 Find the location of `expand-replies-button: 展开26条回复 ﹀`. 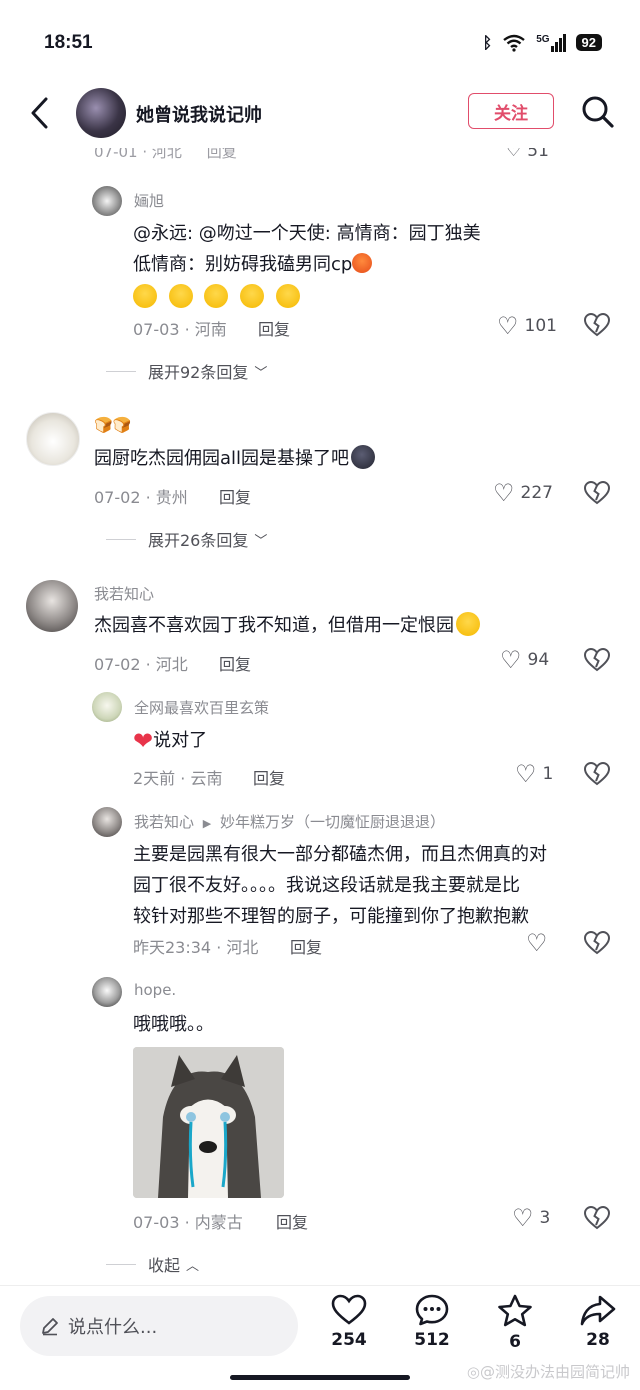

expand-replies-button: 展开26条回复 ﹀ is located at coordinates (186, 539).